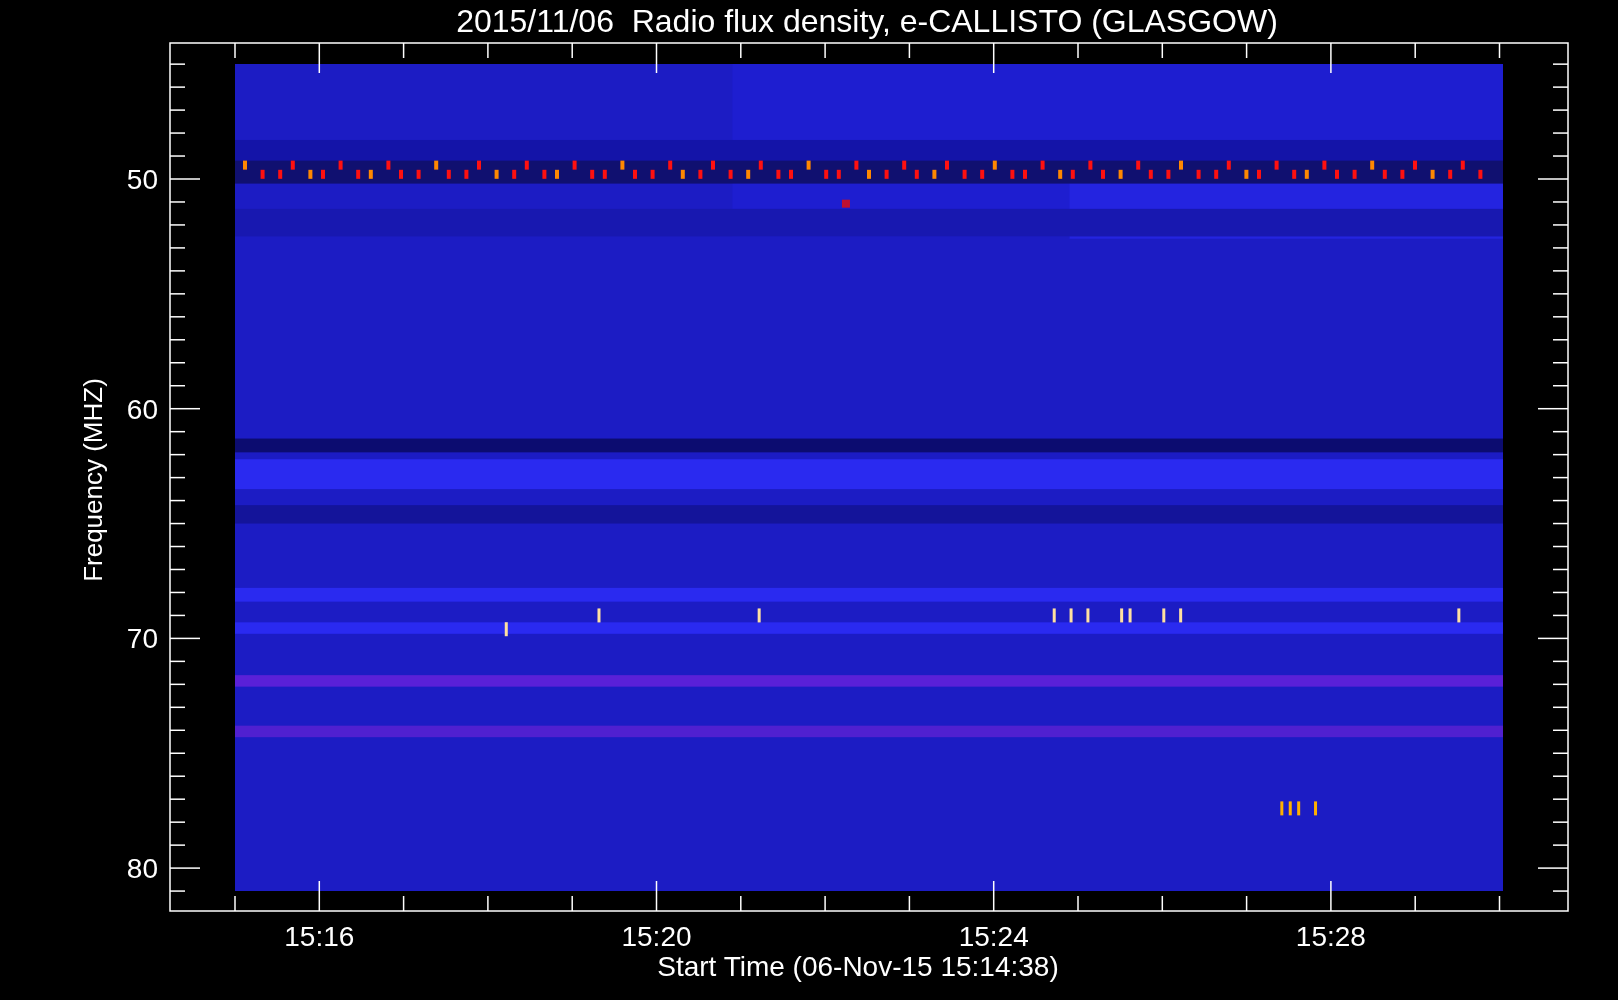 The width and height of the screenshot is (1618, 1000). Describe the element at coordinates (142, 409) in the screenshot. I see `y-tick-label: 60` at that location.